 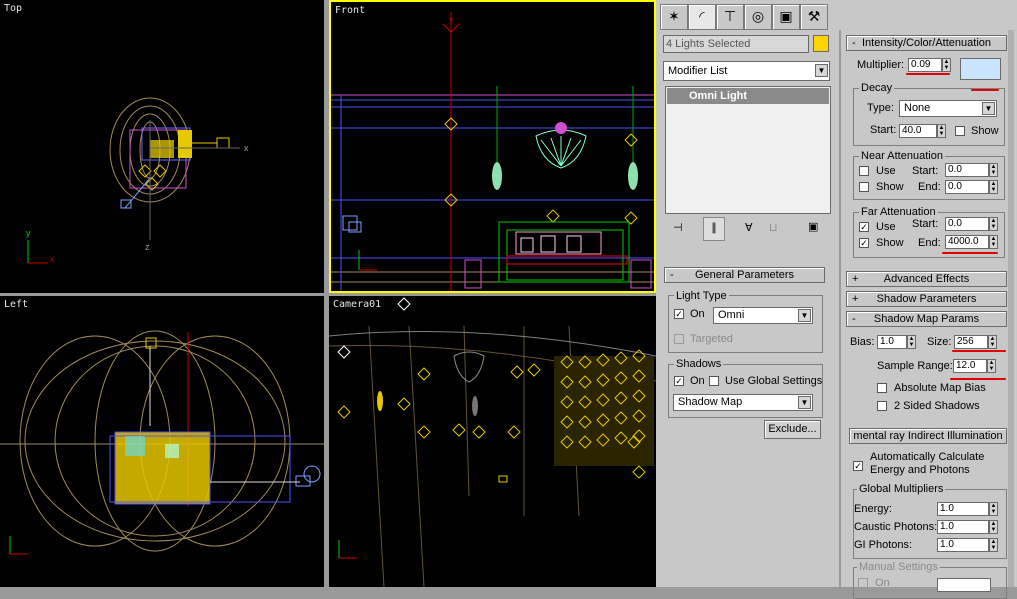 What do you see at coordinates (883, 545) in the screenshot?
I see `gi-photons-label: GI Photons:` at bounding box center [883, 545].